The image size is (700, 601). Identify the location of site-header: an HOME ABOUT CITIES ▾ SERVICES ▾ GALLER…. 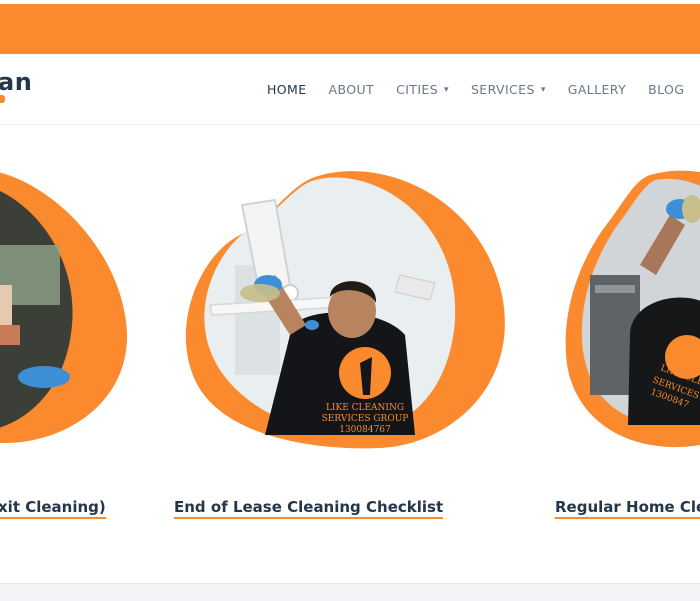
(350, 89).